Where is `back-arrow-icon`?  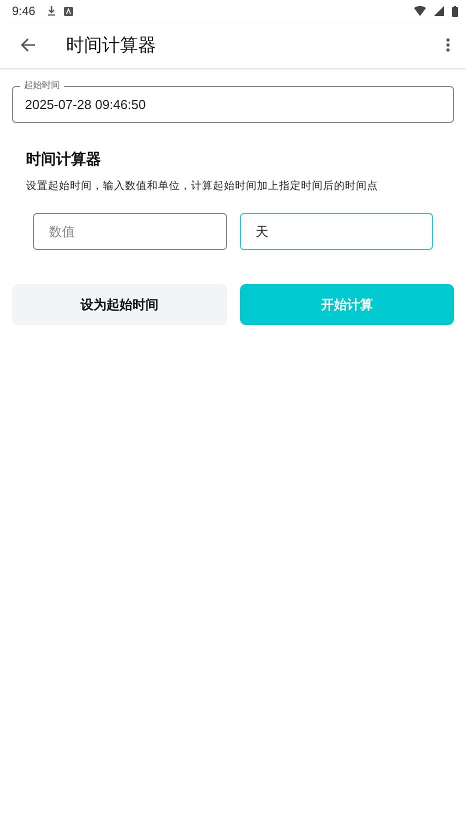
back-arrow-icon is located at coordinates (28, 45).